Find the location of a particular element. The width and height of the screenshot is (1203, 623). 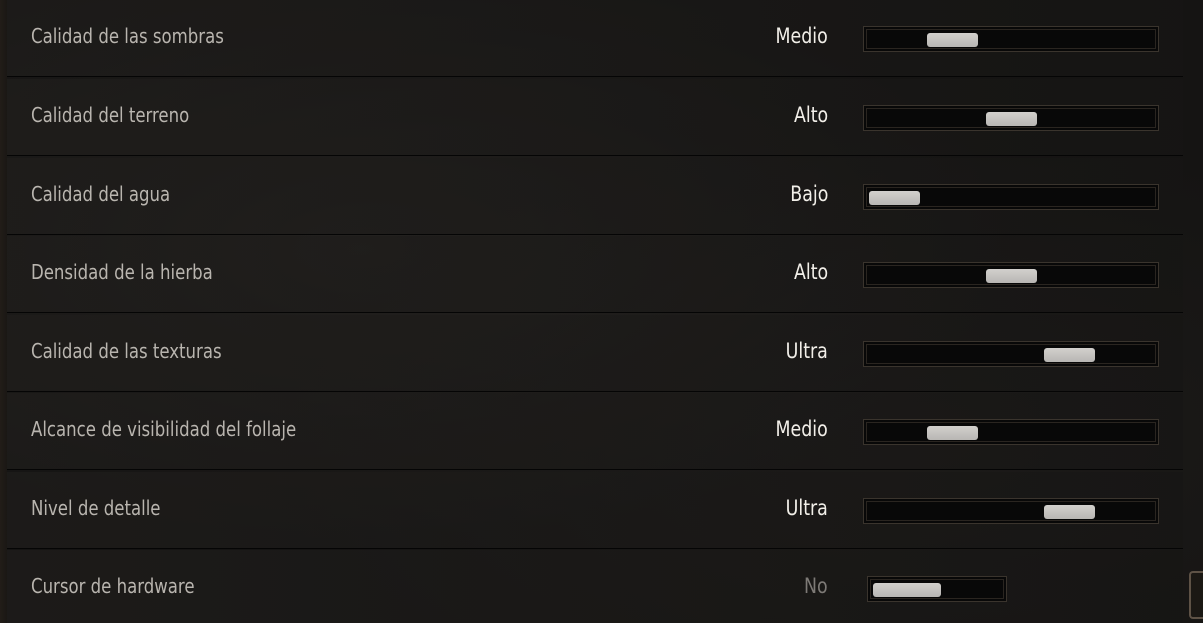

setting-label: Densidad de la hierba is located at coordinates (122, 272).